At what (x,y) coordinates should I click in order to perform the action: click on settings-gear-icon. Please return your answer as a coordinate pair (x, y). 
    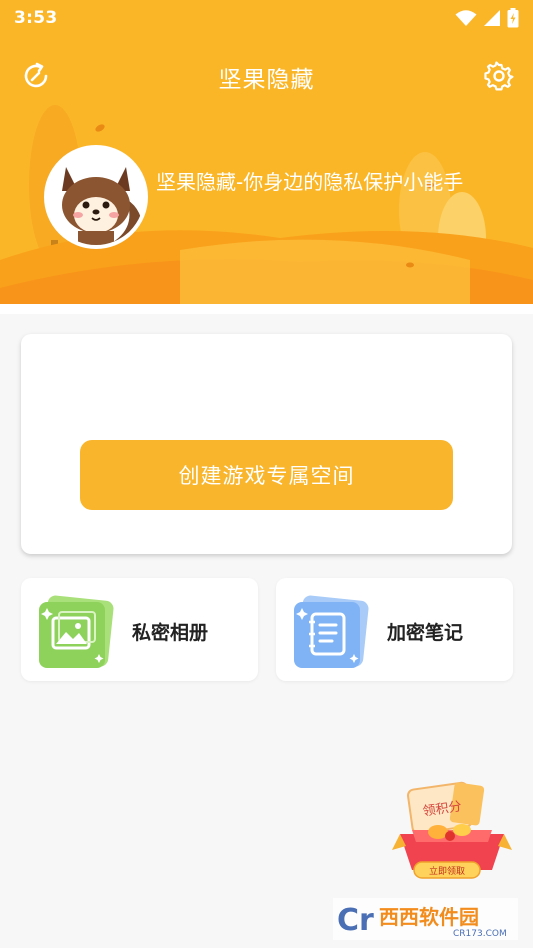
    Looking at the image, I should click on (499, 76).